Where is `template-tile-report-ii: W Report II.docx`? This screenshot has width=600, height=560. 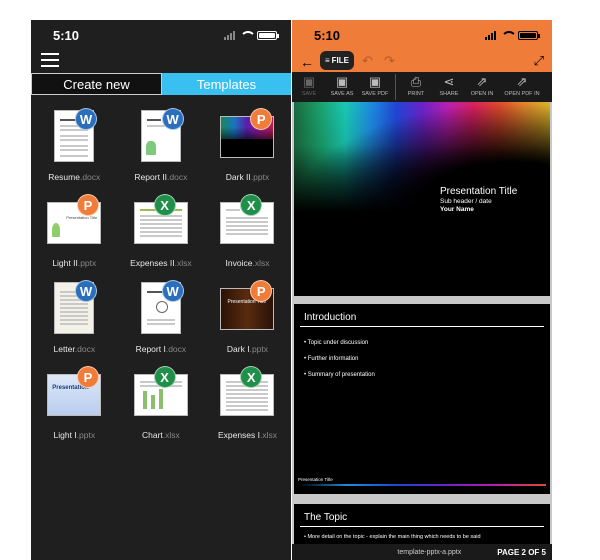 template-tile-report-ii: W Report II.docx is located at coordinates (161, 147).